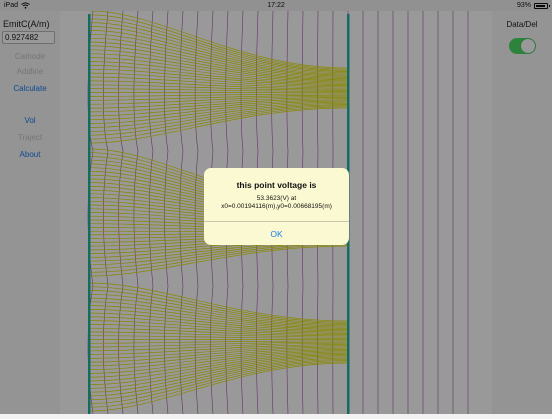  I want to click on alert-ok-button: OK, so click(276, 234).